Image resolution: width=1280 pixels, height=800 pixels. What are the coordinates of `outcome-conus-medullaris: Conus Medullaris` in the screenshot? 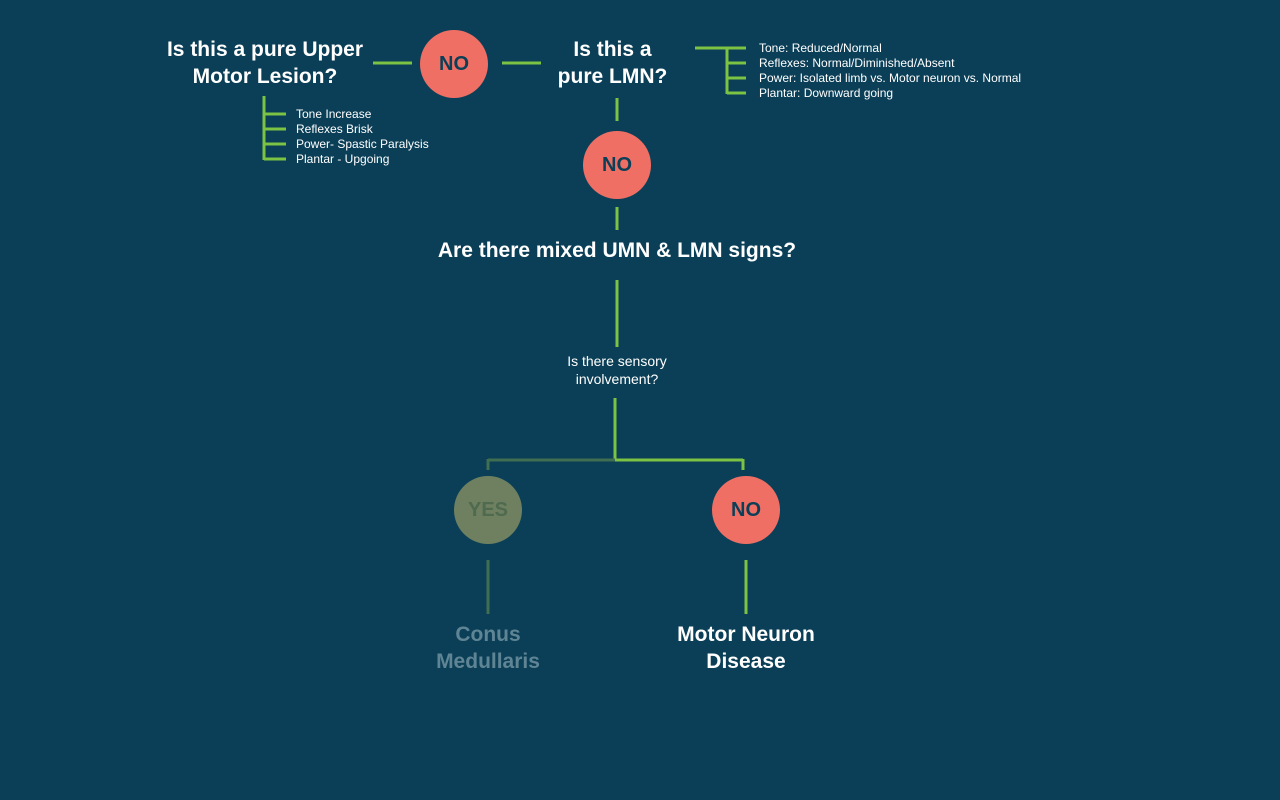 It's located at (488, 648).